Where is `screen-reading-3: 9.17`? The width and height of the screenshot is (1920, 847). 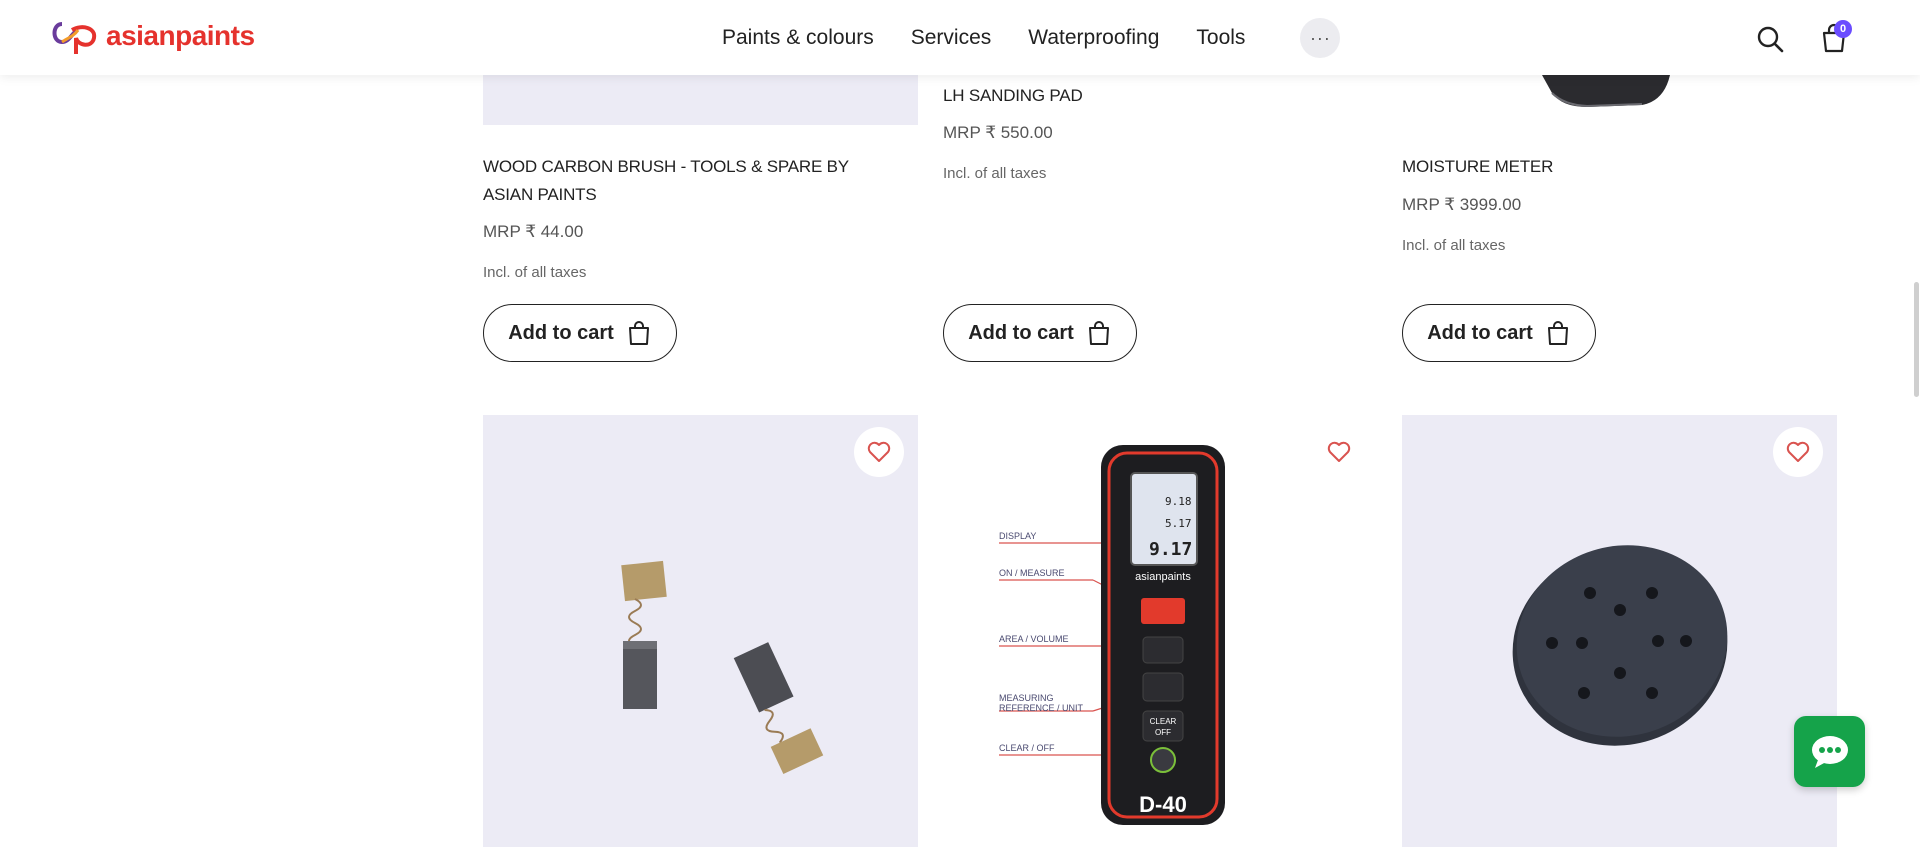 screen-reading-3: 9.17 is located at coordinates (1170, 549).